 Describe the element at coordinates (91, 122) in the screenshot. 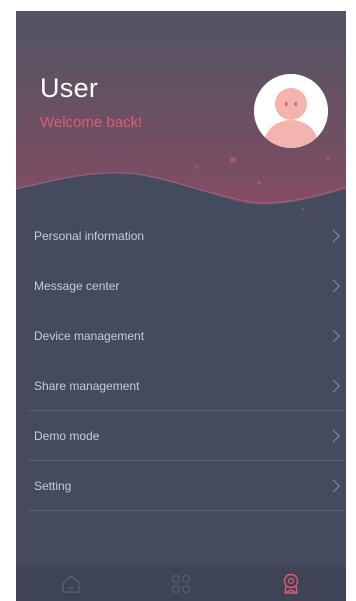

I see `welcome-message: Welcome back!` at that location.